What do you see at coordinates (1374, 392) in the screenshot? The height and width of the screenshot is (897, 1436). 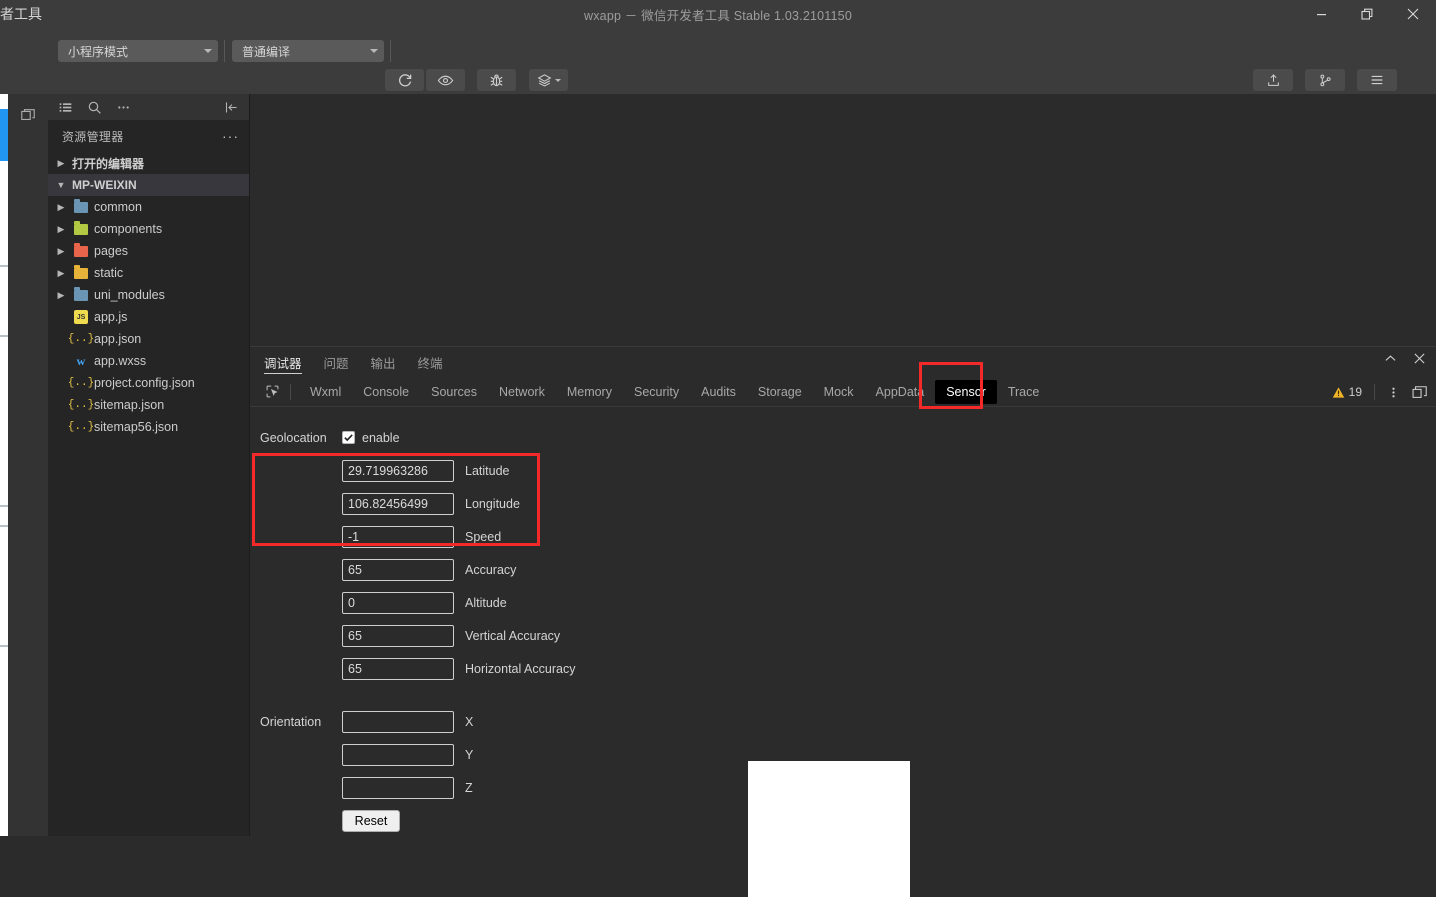 I see `devtools-divider` at bounding box center [1374, 392].